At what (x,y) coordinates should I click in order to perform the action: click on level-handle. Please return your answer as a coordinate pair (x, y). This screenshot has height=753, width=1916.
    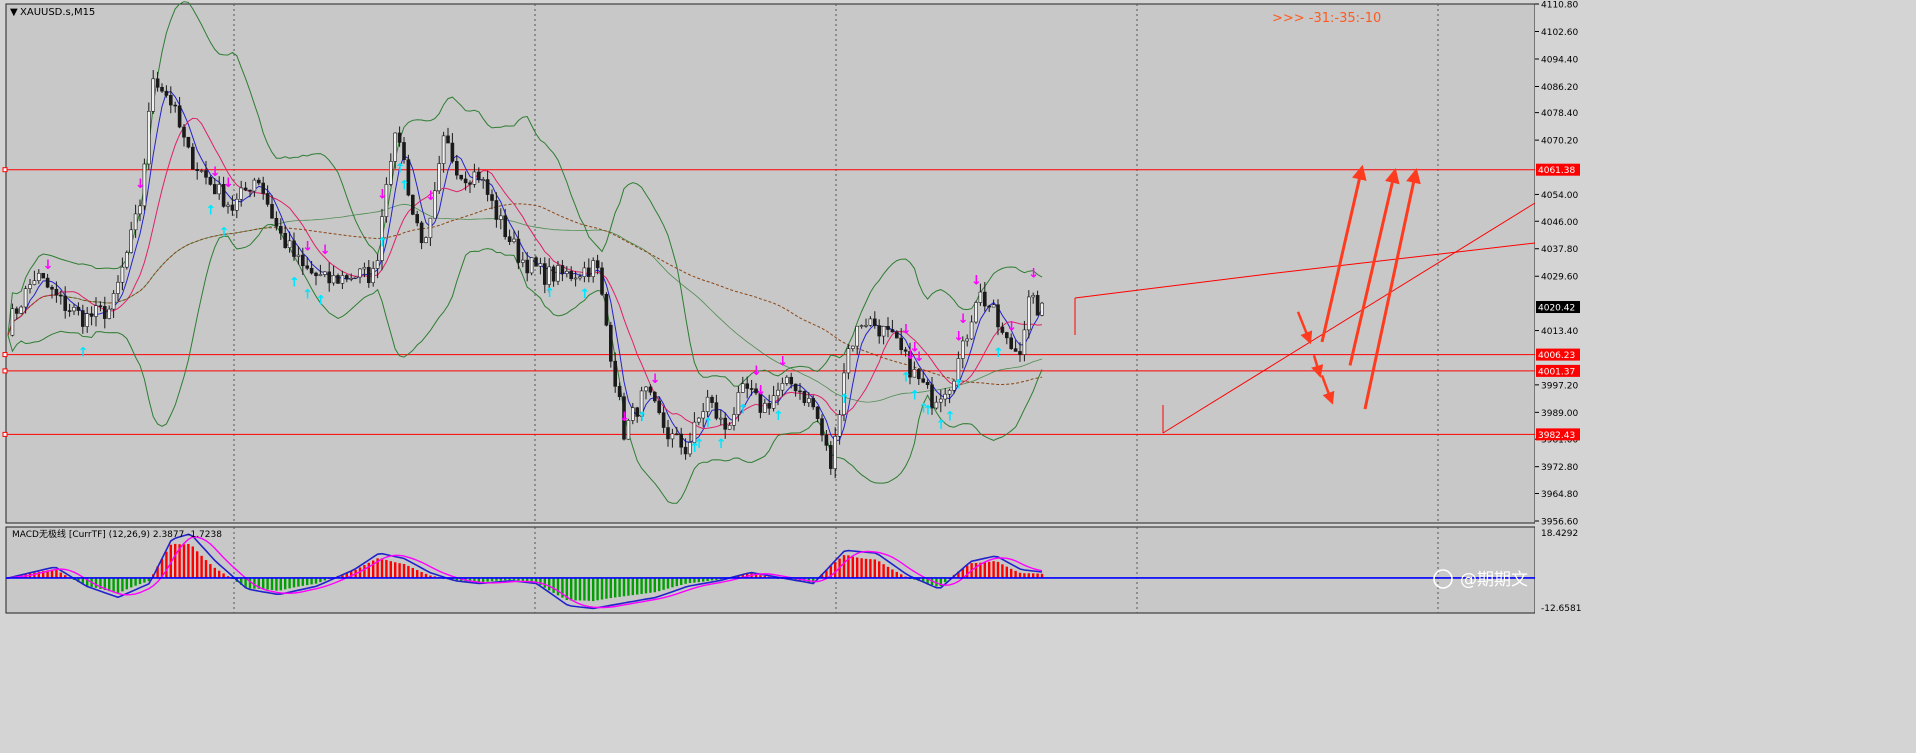
    Looking at the image, I should click on (5, 371).